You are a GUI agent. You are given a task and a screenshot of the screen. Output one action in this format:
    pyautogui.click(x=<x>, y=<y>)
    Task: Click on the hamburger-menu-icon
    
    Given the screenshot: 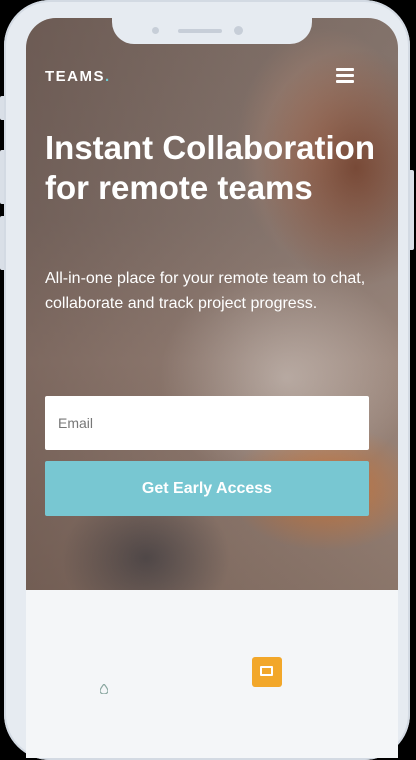 What is the action you would take?
    pyautogui.click(x=345, y=75)
    